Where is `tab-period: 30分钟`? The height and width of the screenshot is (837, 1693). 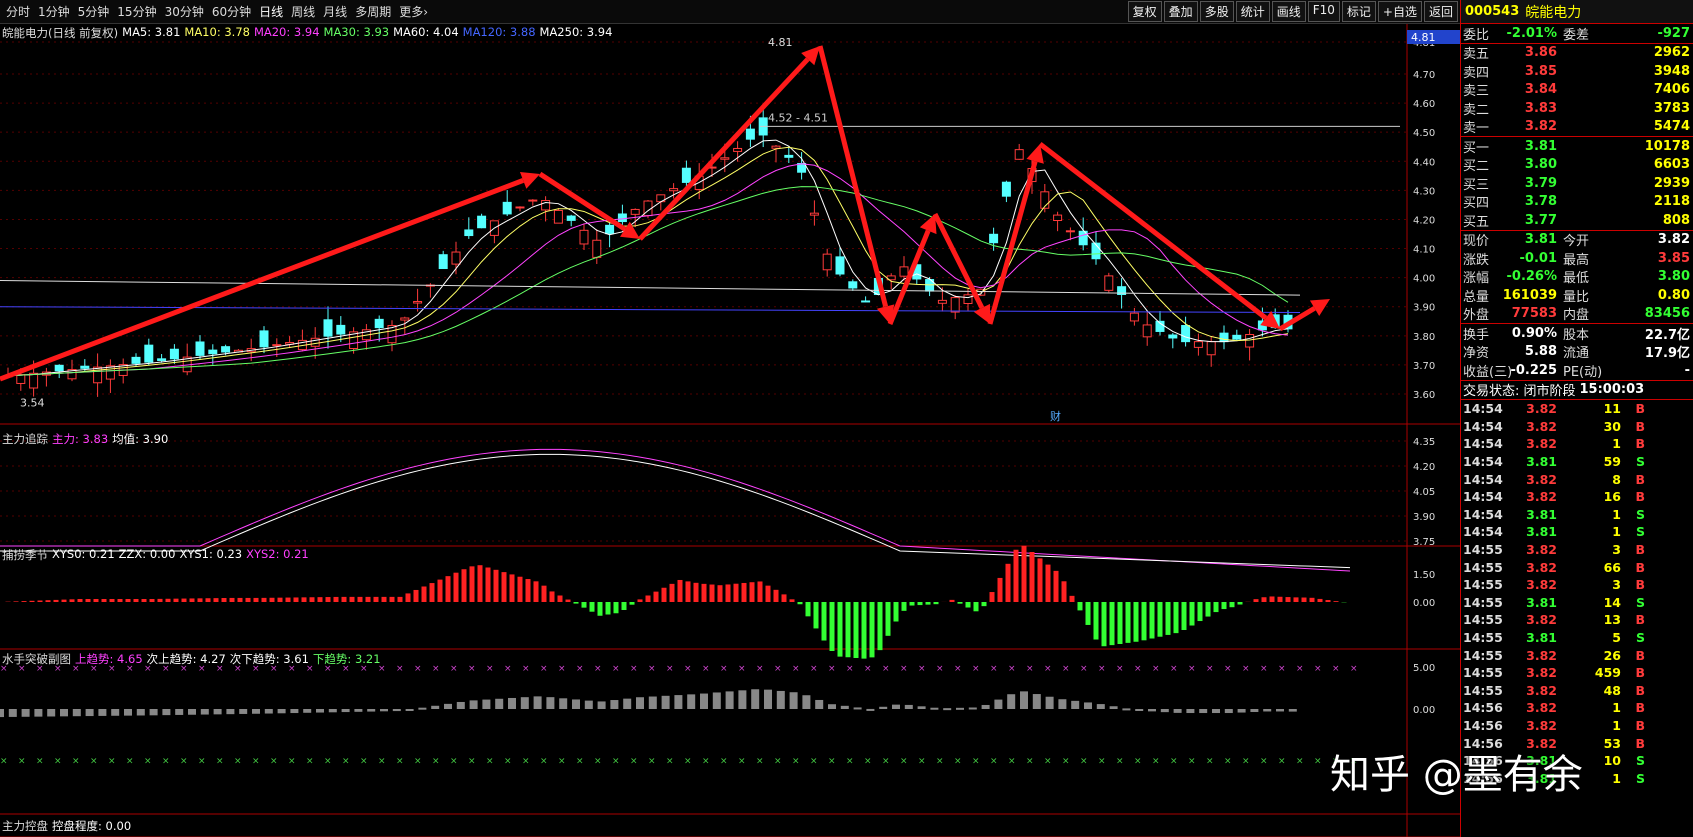 tab-period: 30分钟 is located at coordinates (184, 11).